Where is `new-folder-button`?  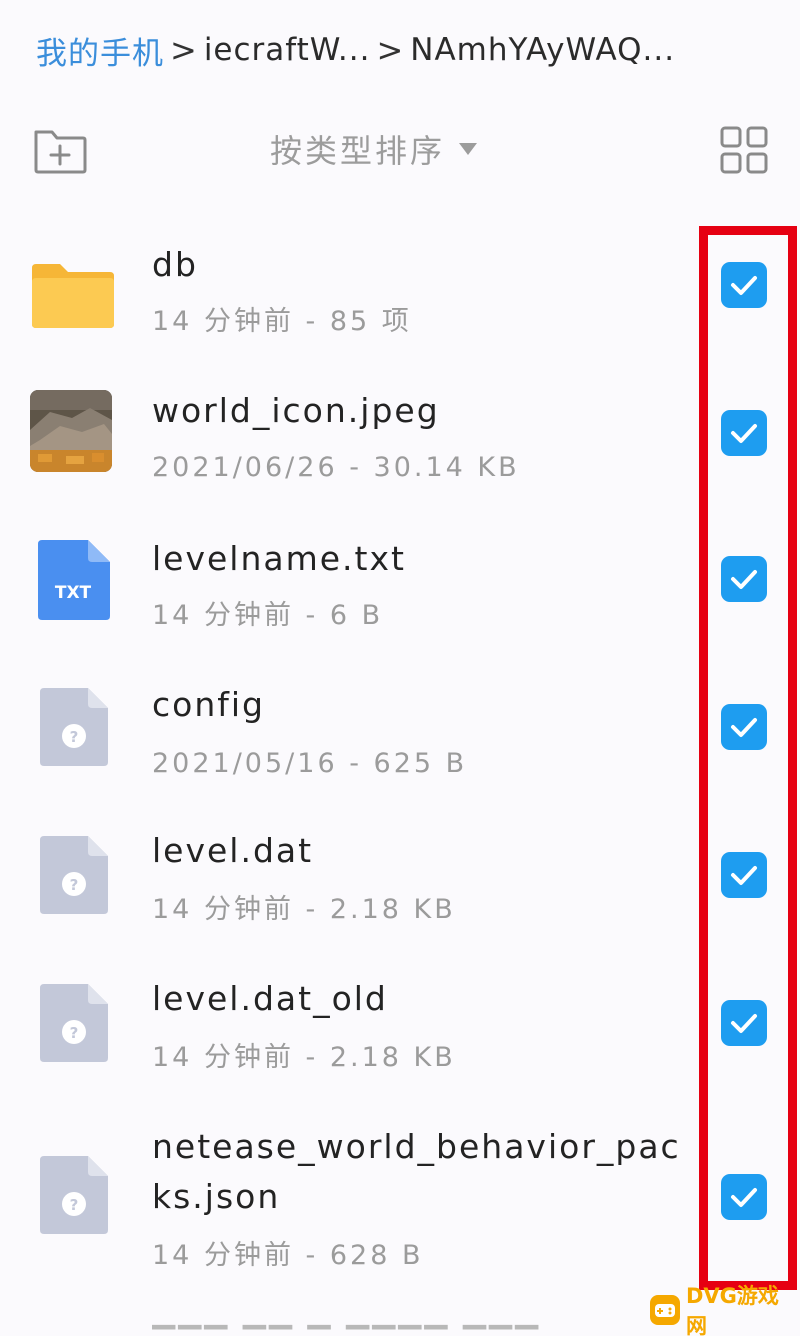 new-folder-button is located at coordinates (60, 150).